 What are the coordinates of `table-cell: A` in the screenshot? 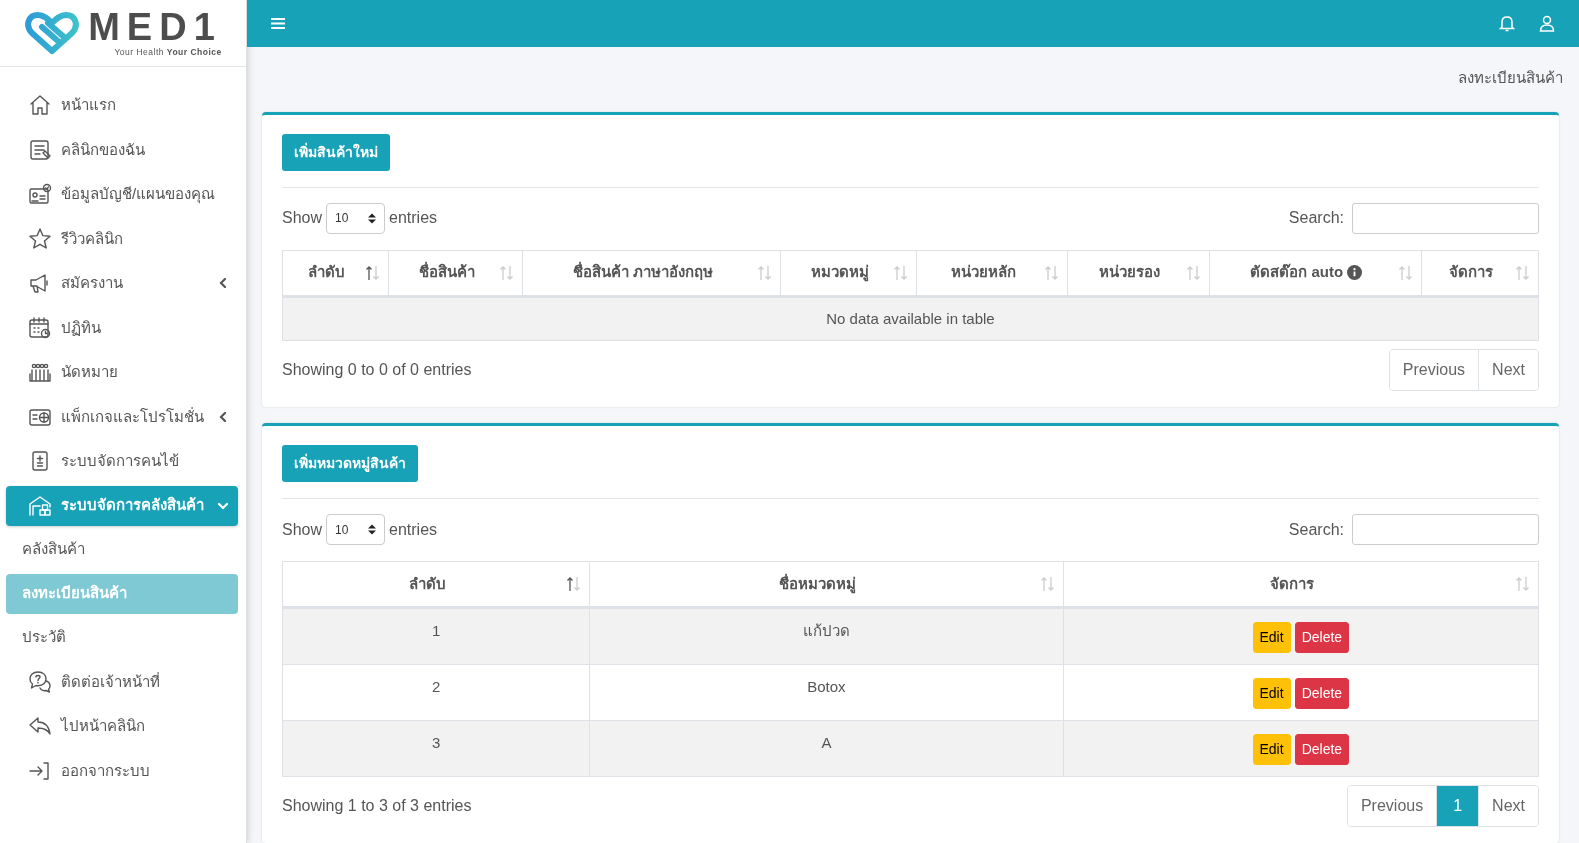 It's located at (826, 748).